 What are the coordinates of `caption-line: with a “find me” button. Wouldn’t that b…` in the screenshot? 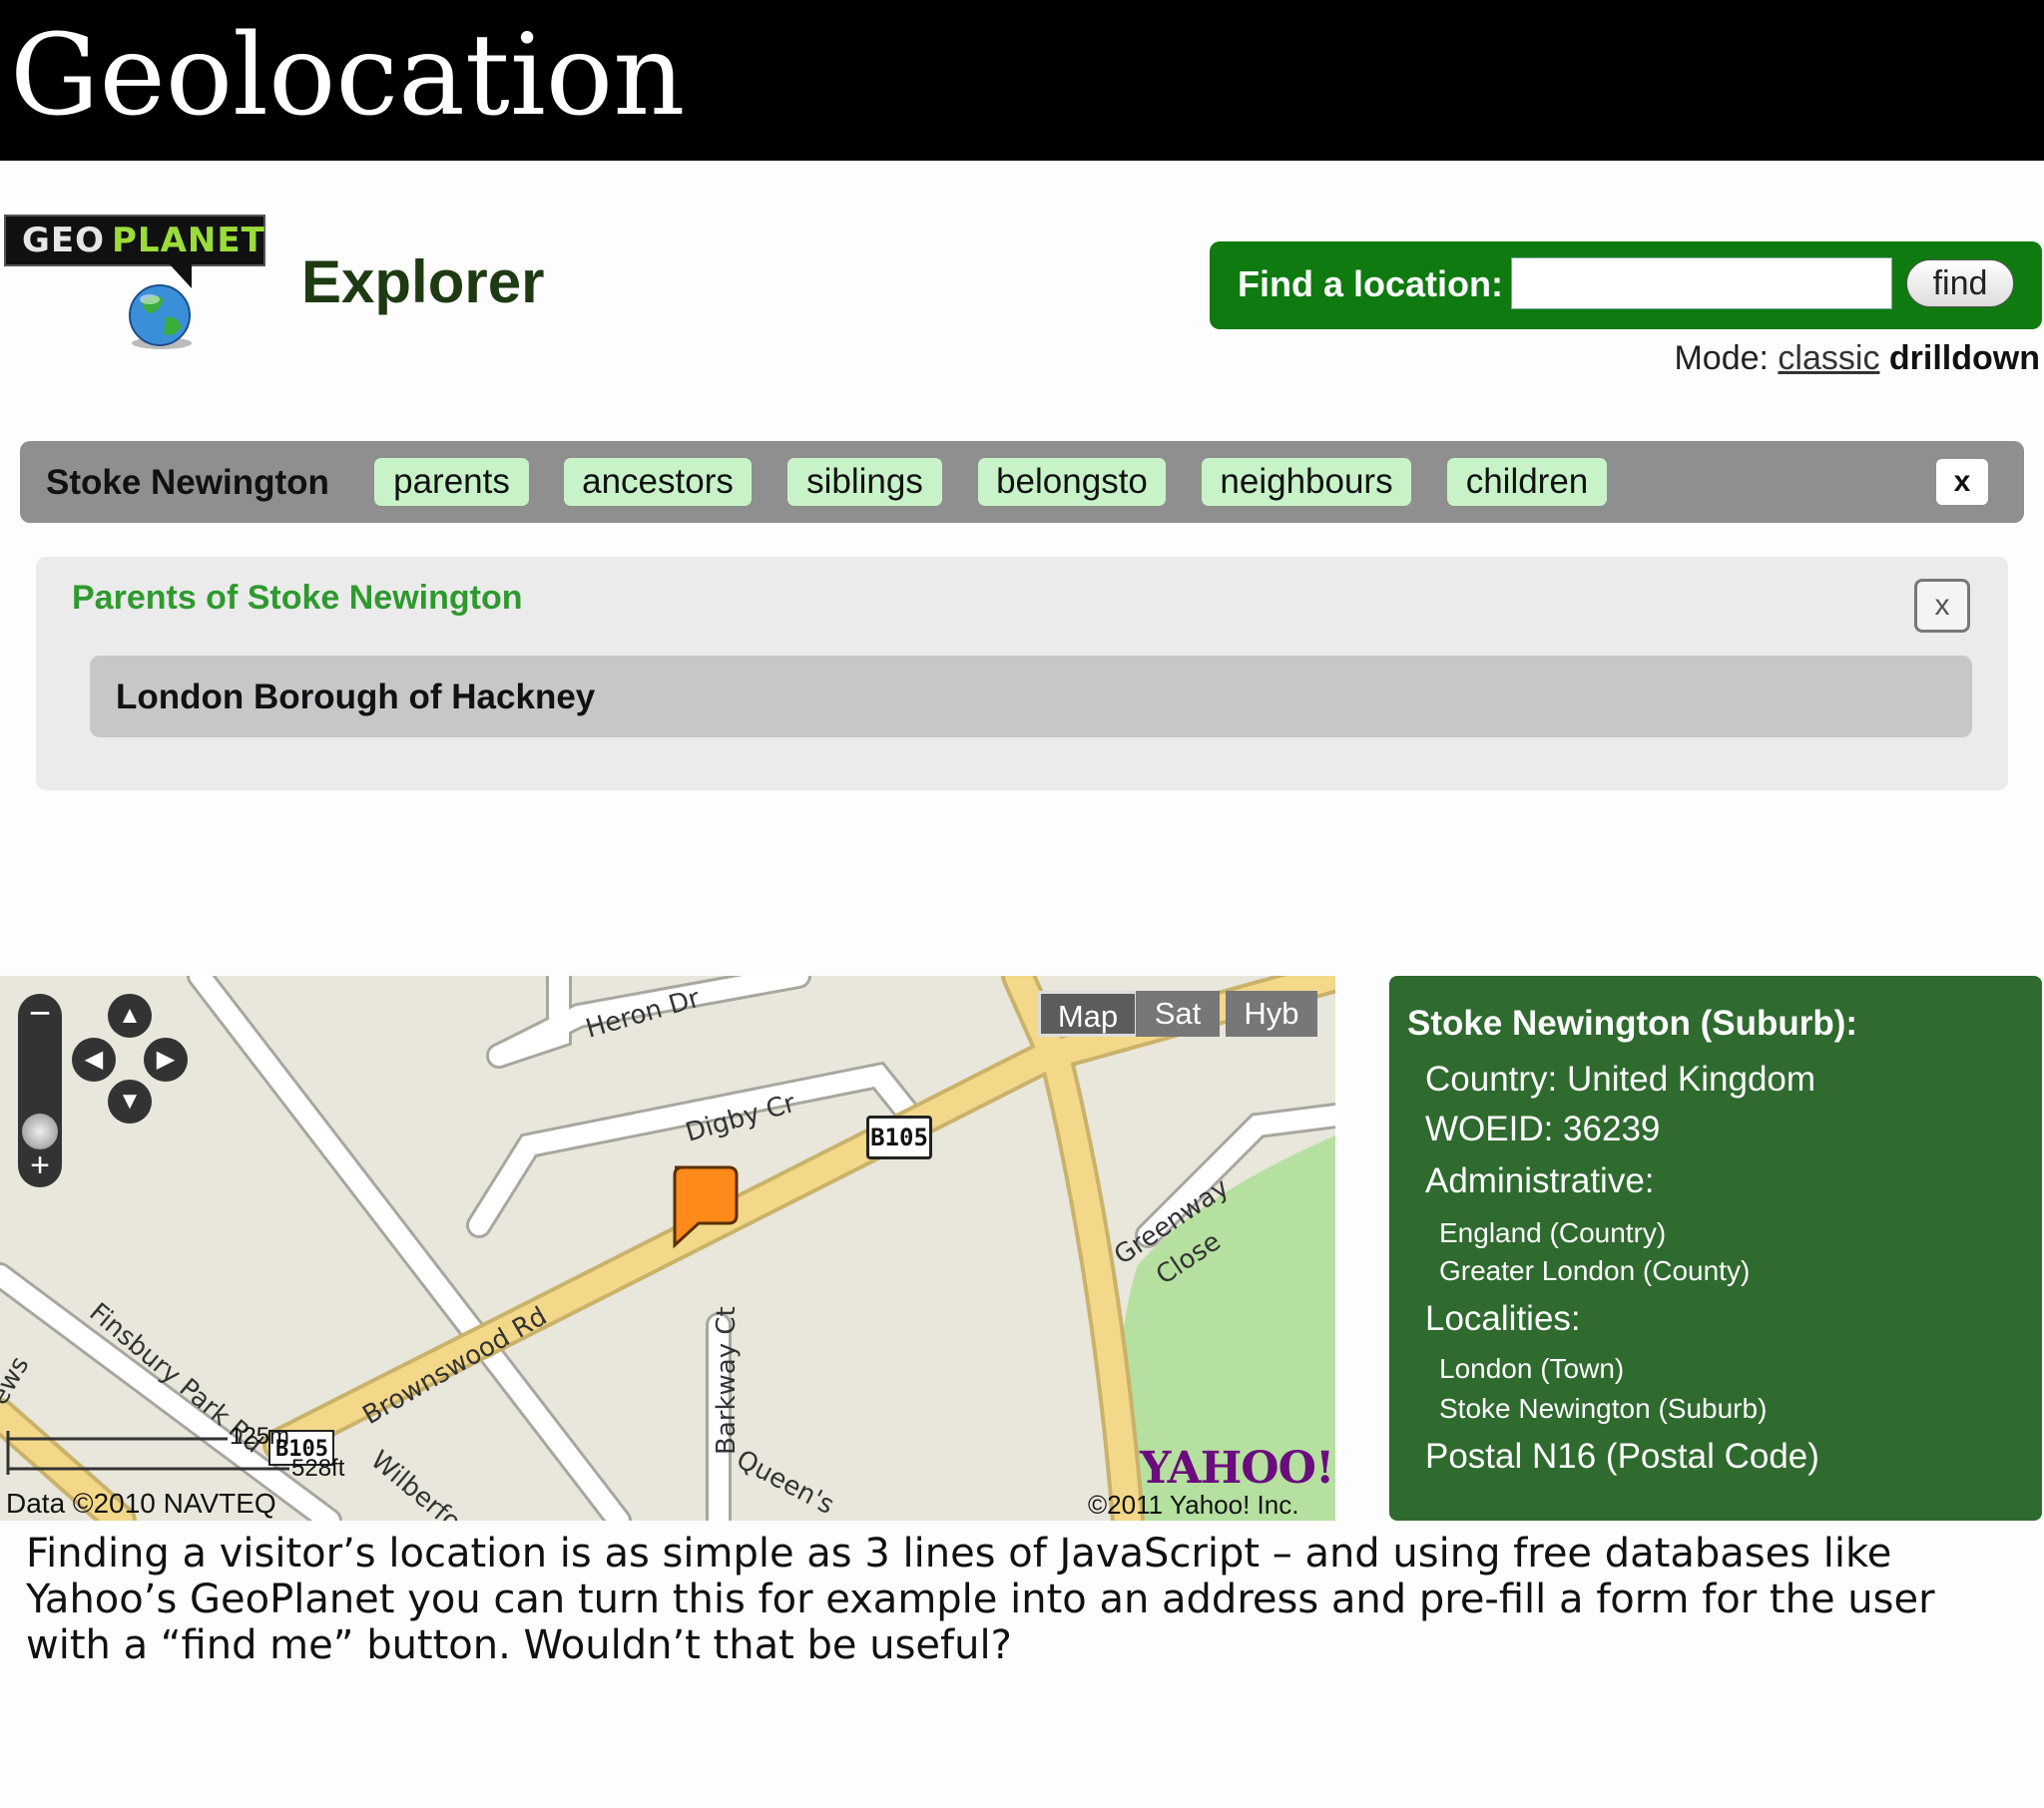 It's located at (519, 1645).